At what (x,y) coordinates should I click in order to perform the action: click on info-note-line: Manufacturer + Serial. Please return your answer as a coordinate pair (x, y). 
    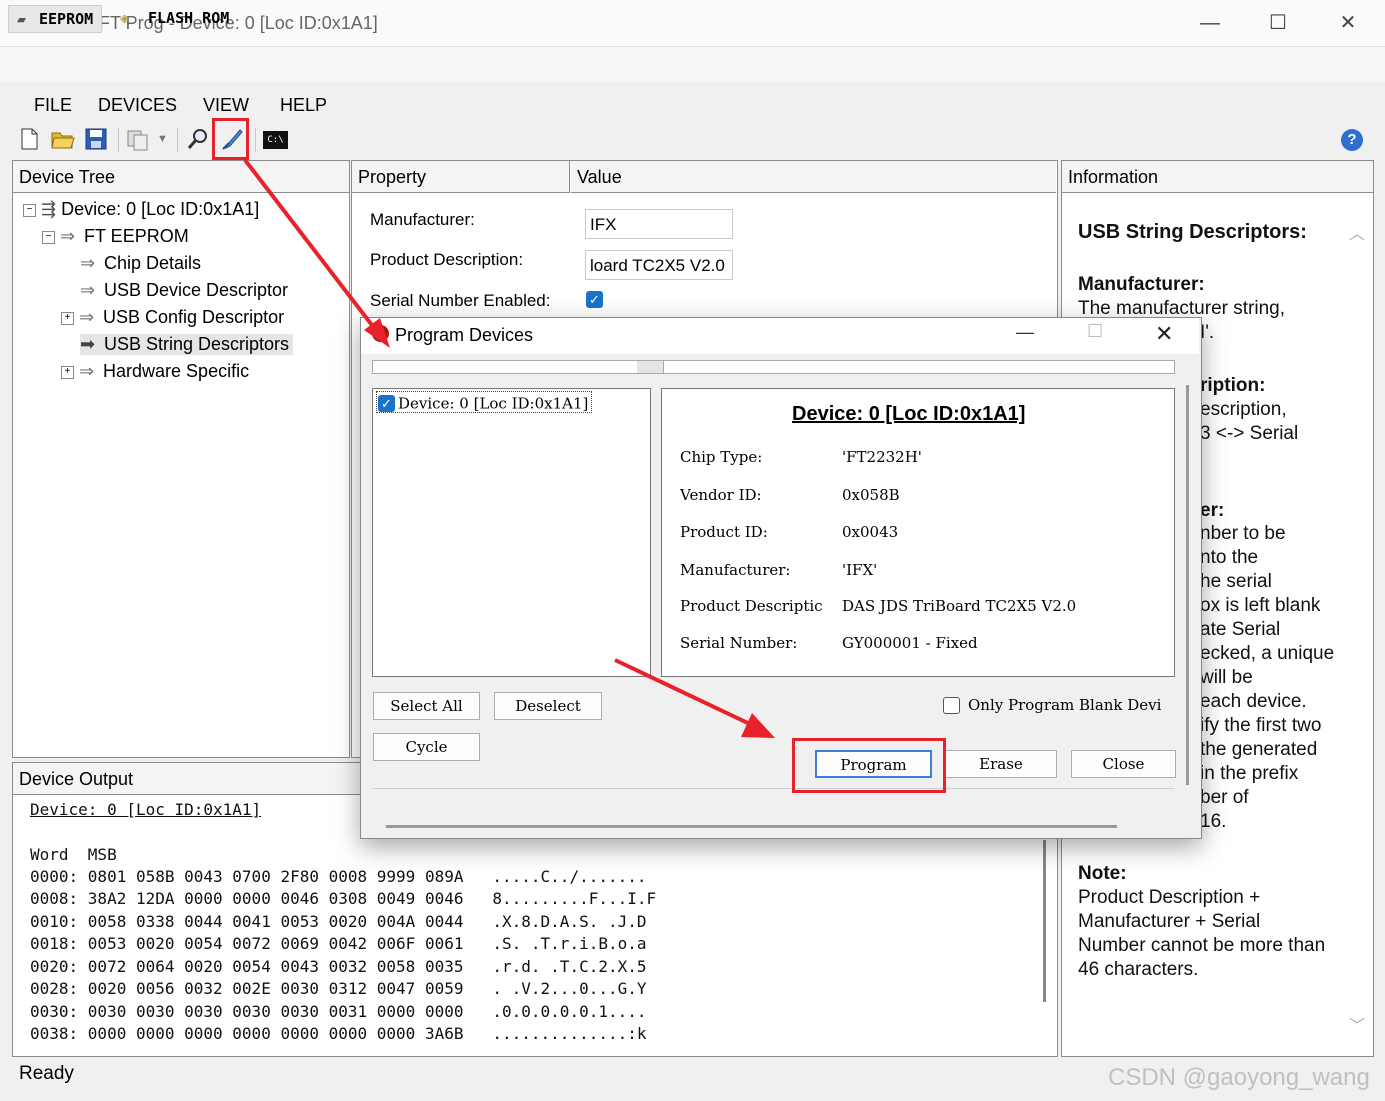
    Looking at the image, I should click on (1169, 921).